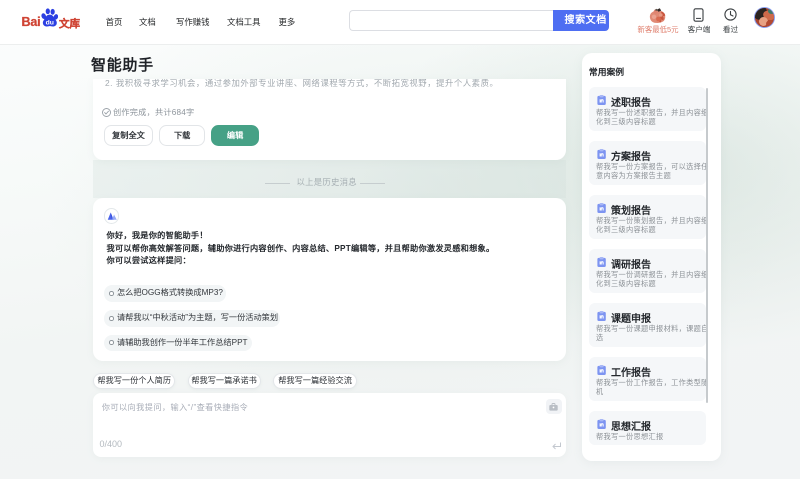 The width and height of the screenshot is (800, 479). Describe the element at coordinates (50, 22) in the screenshot. I see `svg-text: du` at that location.